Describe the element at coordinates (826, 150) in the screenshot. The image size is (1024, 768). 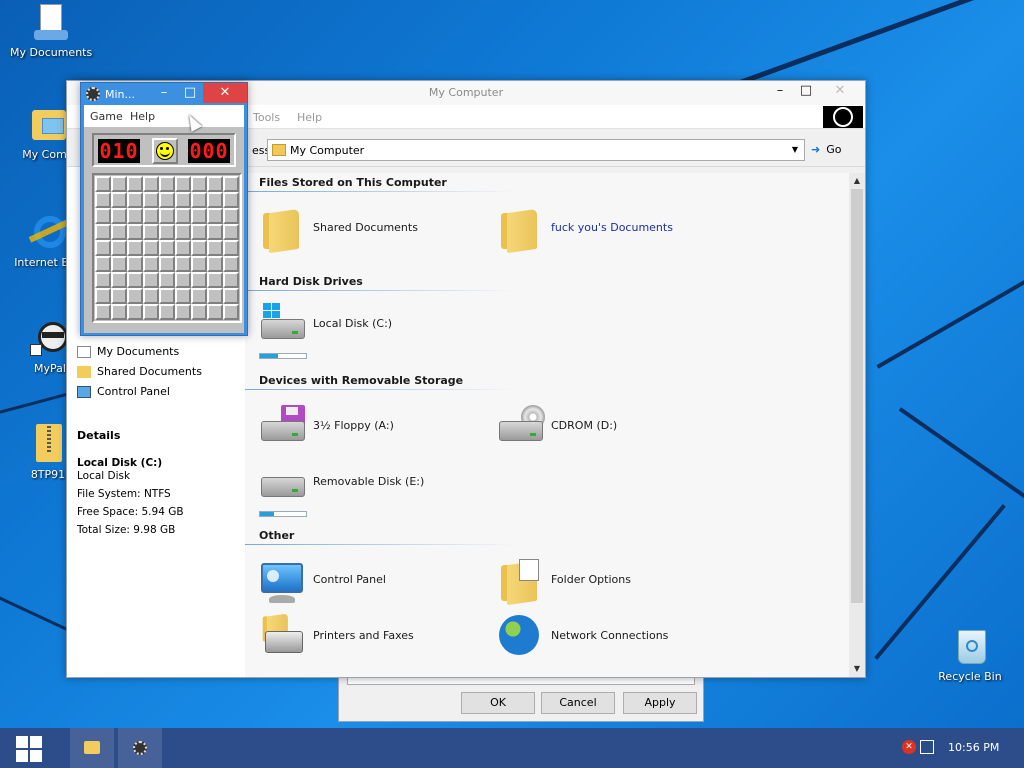
I see `go-button: ➜ Go` at that location.